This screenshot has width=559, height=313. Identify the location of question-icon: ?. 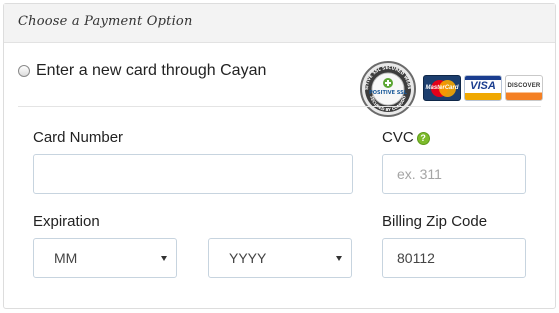
(423, 138).